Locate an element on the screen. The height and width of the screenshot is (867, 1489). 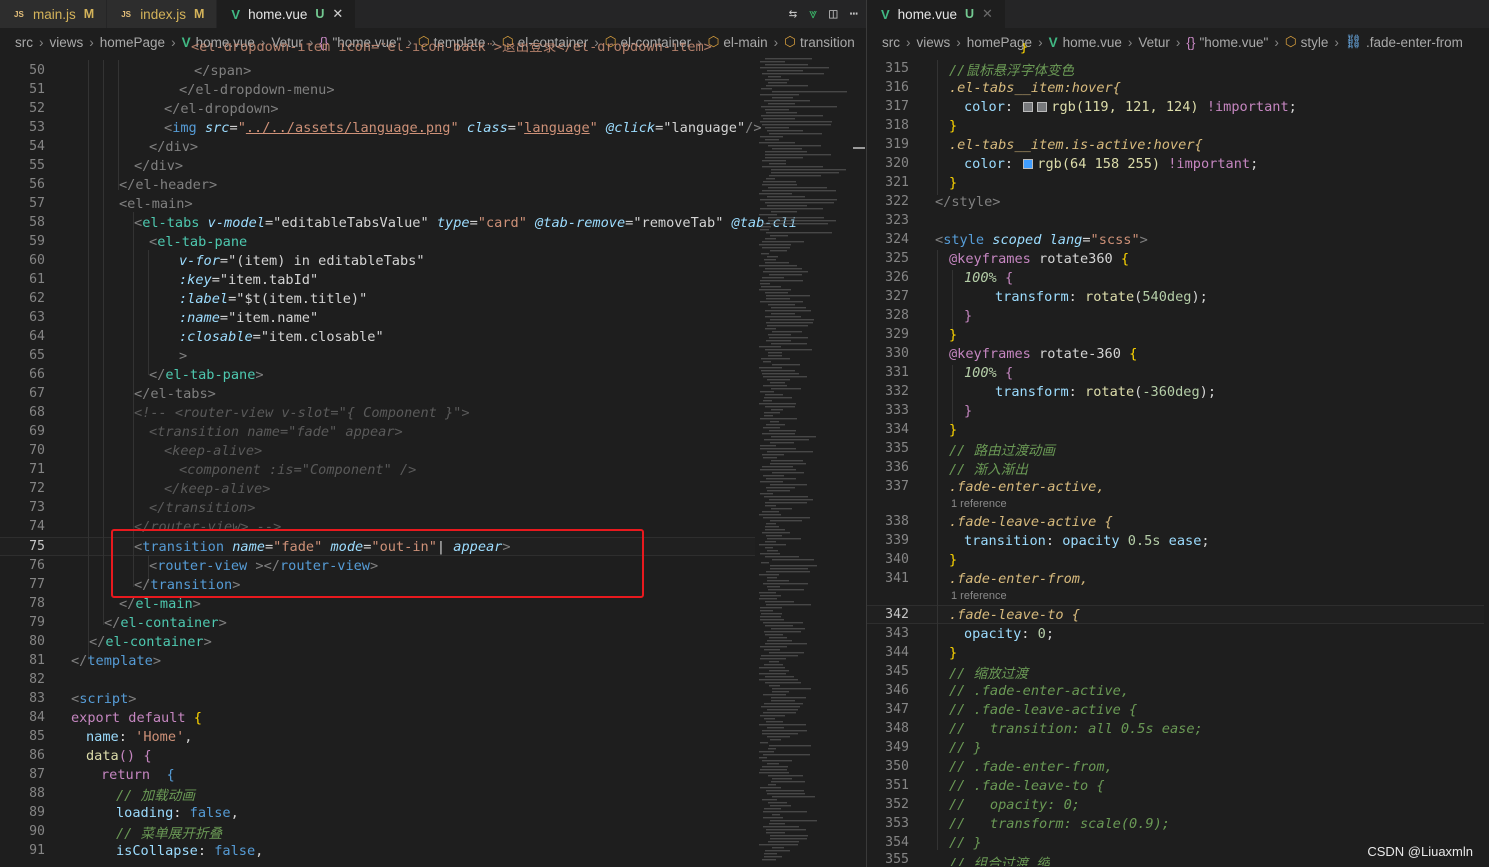
code-text: </el-tabs> is located at coordinates (175, 393).